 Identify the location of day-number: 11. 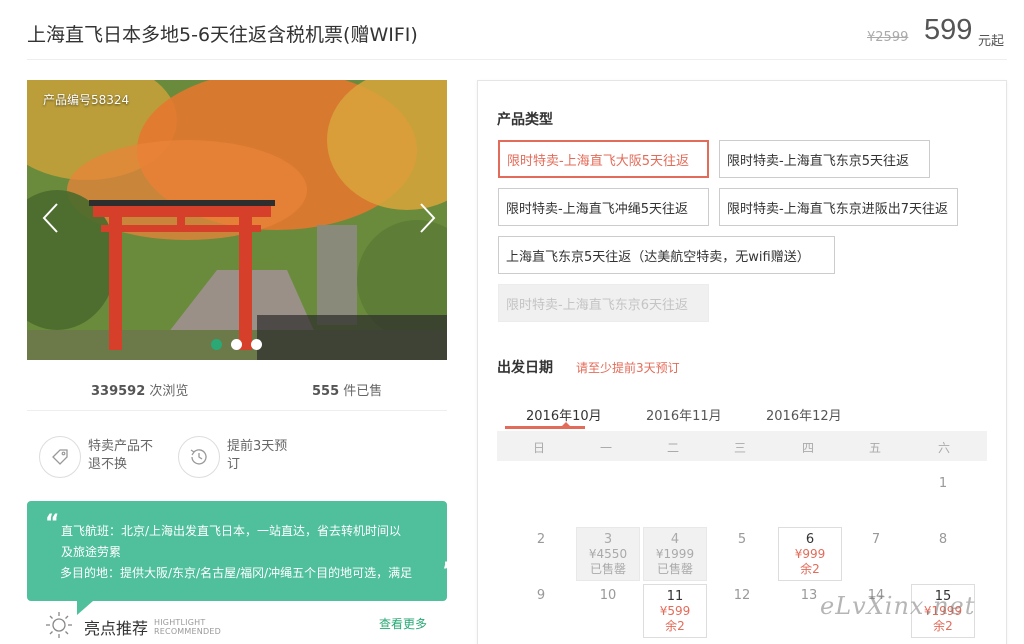
(675, 596).